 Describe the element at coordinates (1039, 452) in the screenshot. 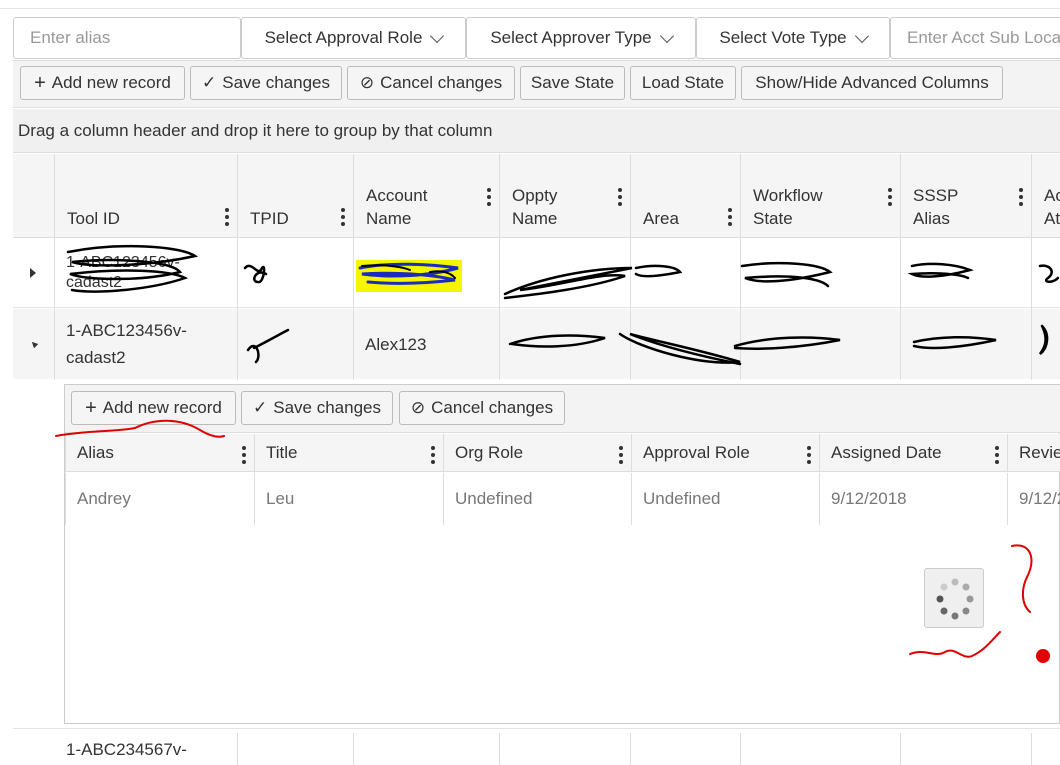

I see `column-title: Revie` at that location.